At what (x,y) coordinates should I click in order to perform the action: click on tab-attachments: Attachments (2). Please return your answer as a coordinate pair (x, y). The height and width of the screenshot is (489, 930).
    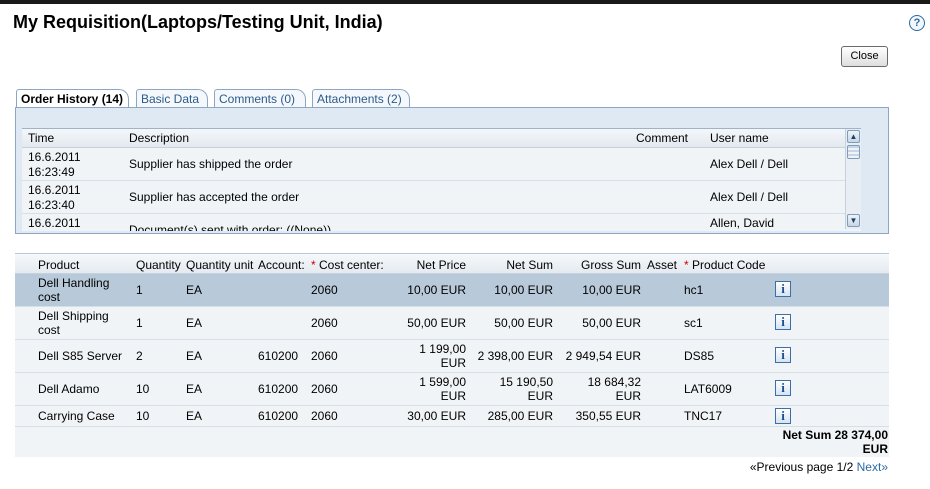
    Looking at the image, I should click on (361, 98).